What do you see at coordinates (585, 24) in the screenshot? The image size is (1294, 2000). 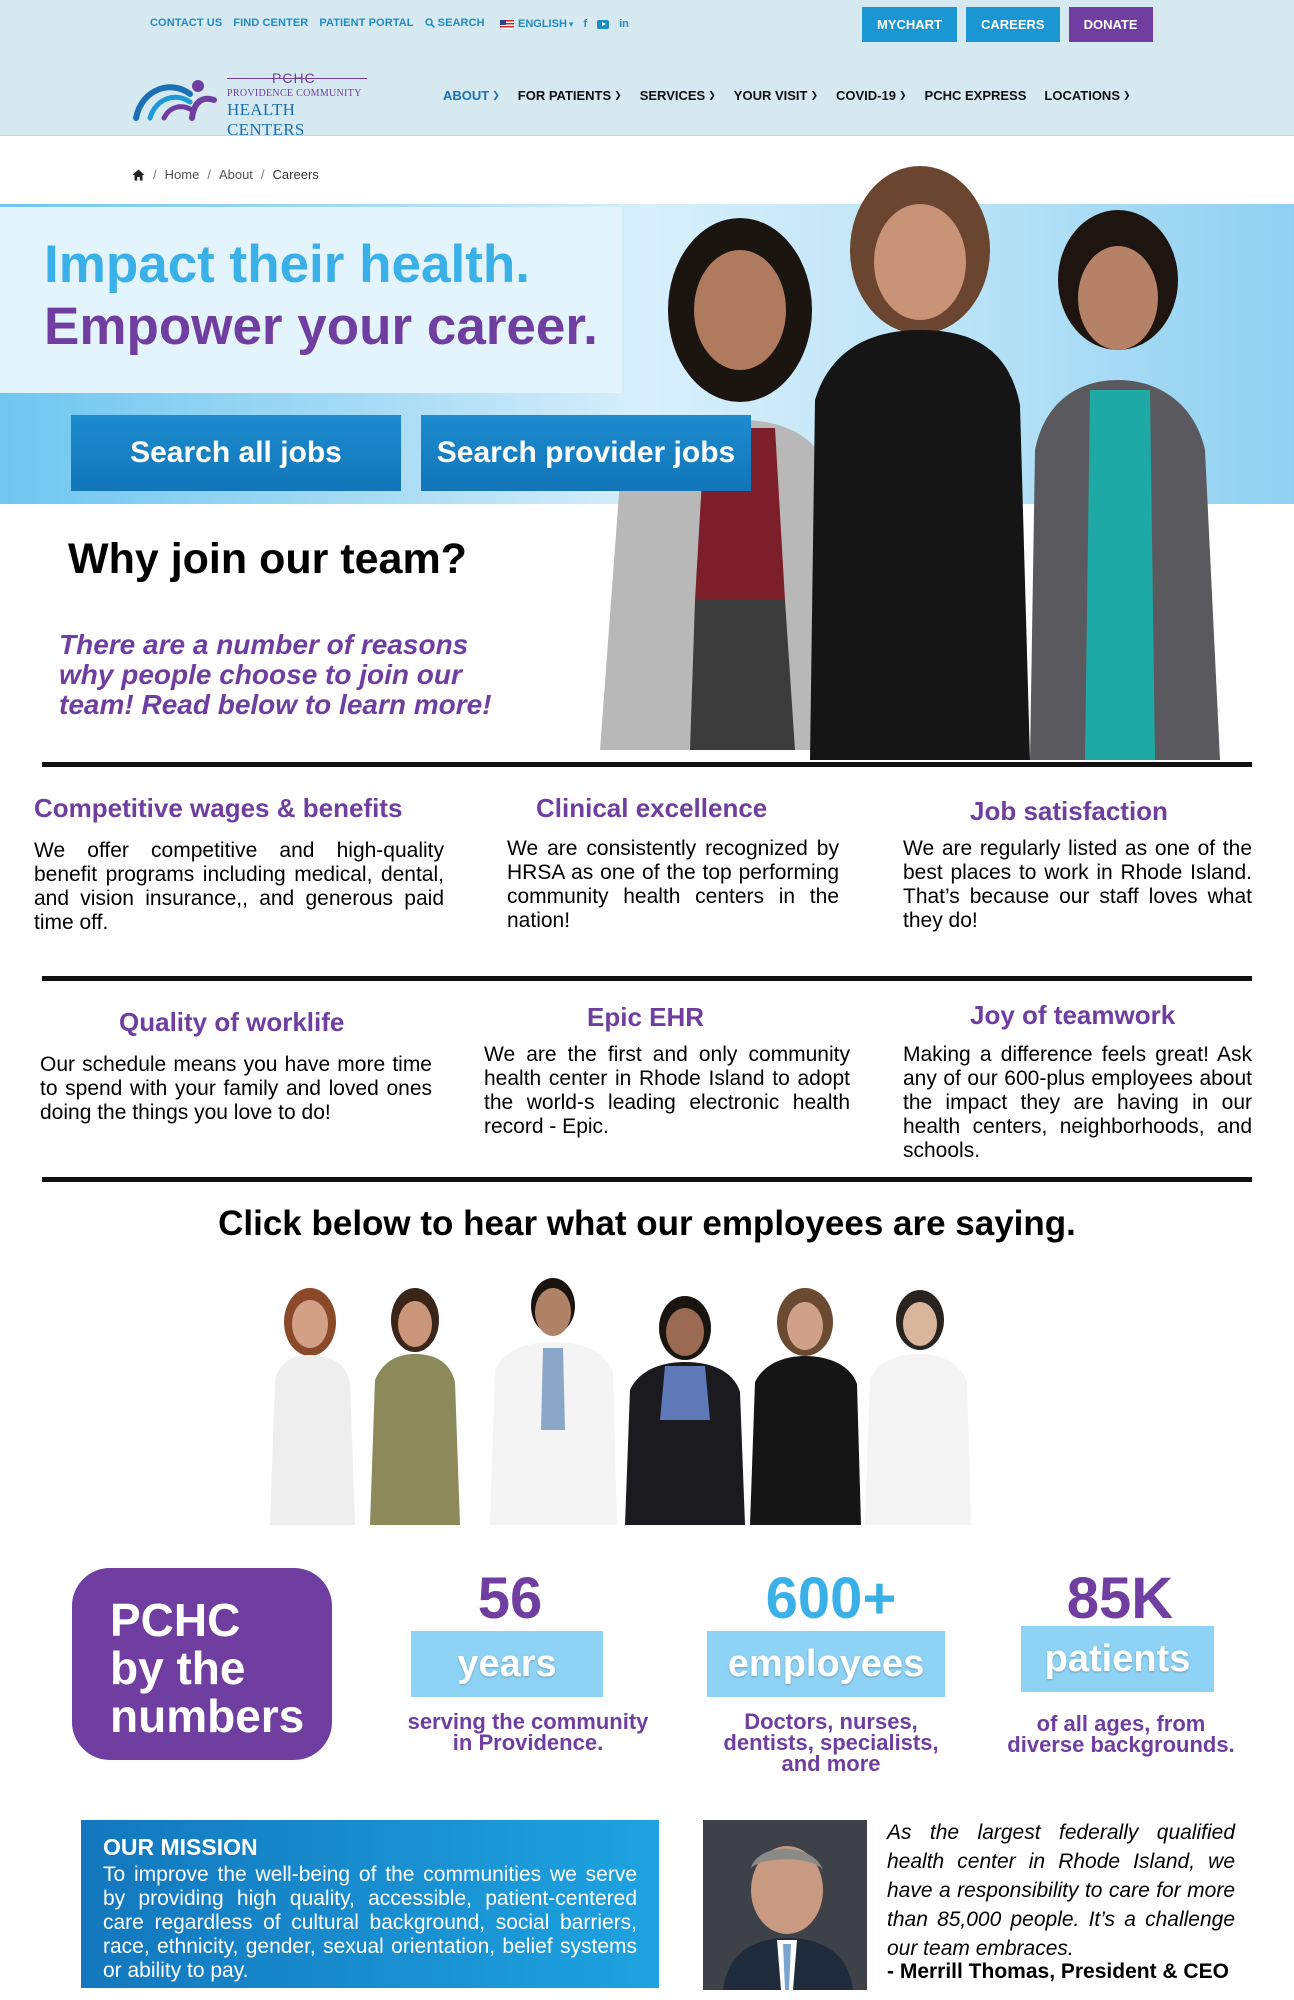 I see `facebook-icon: f` at bounding box center [585, 24].